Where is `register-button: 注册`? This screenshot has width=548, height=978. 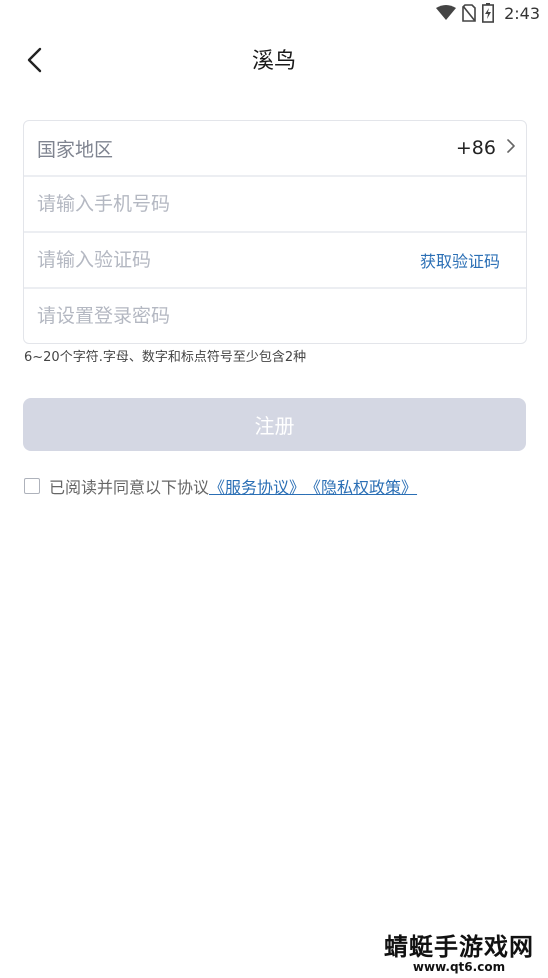 register-button: 注册 is located at coordinates (274, 424).